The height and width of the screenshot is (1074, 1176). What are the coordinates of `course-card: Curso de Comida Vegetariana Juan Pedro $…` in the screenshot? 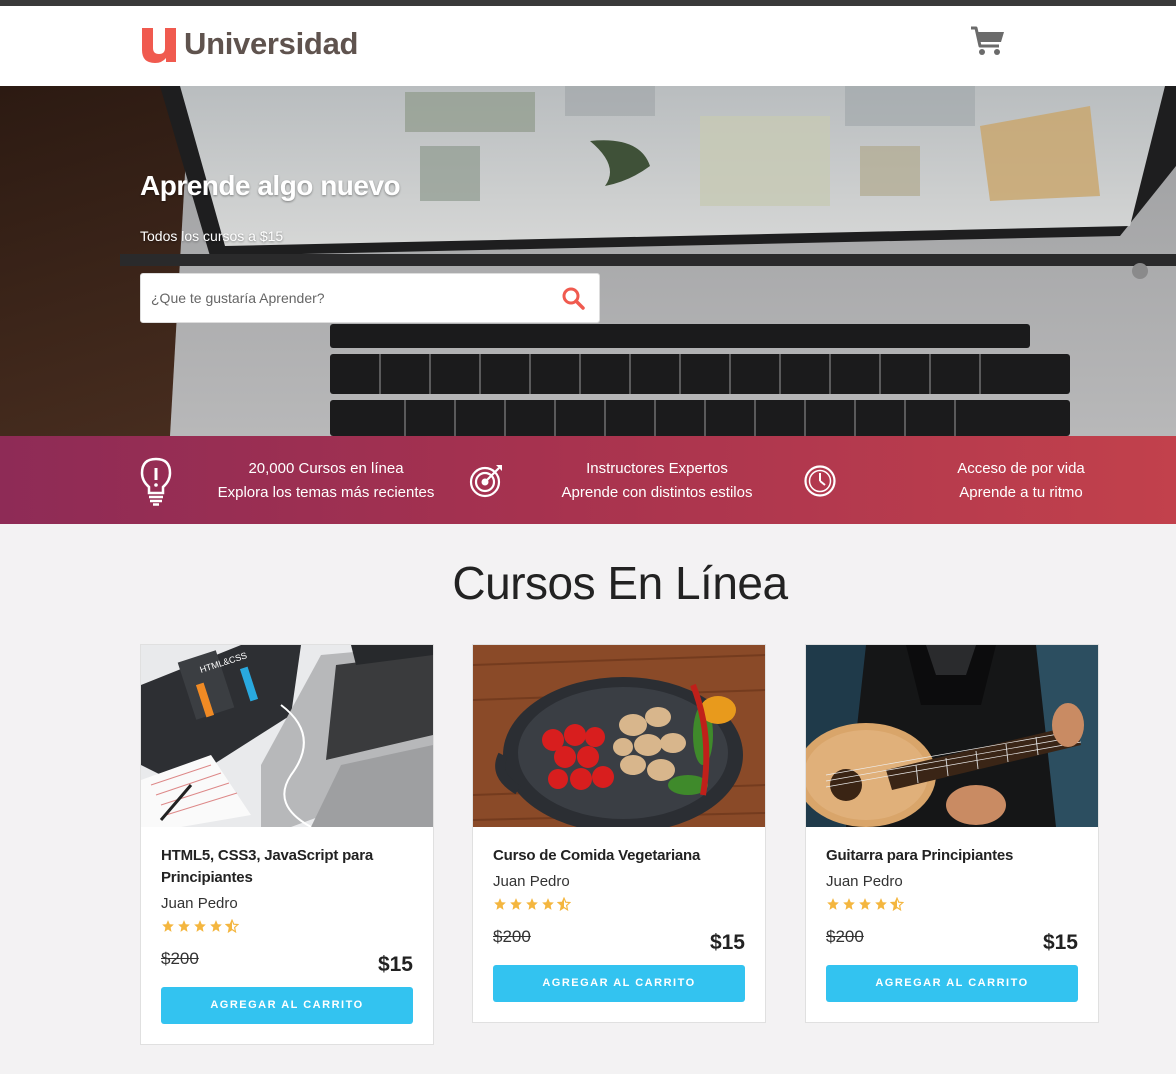 It's located at (619, 833).